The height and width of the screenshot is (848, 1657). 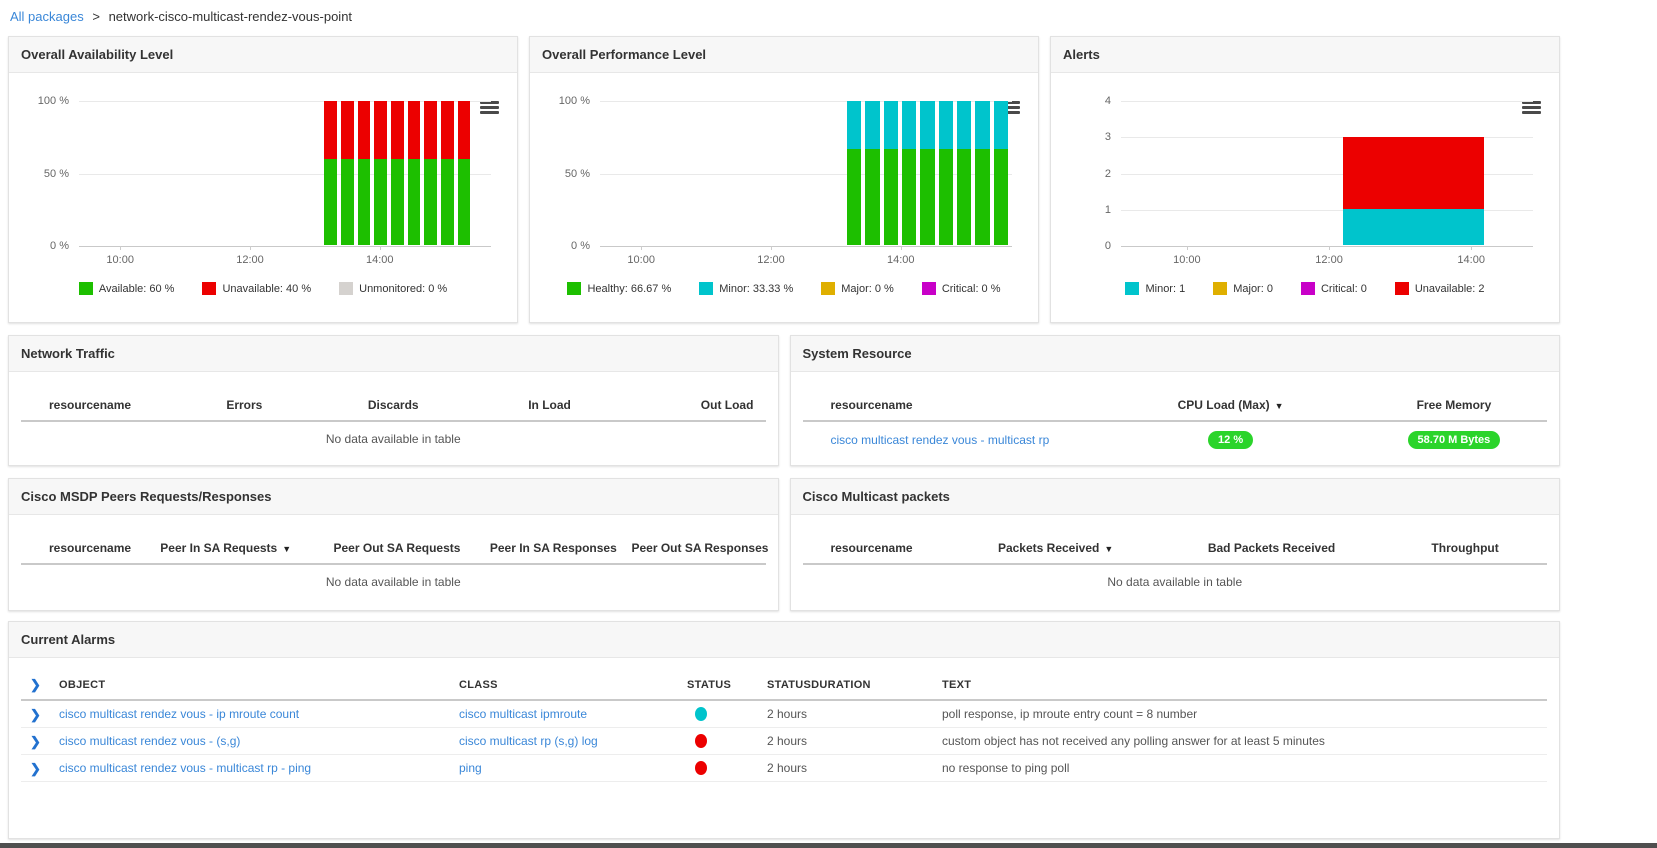 I want to click on column-header: STATUS, so click(x=727, y=685).